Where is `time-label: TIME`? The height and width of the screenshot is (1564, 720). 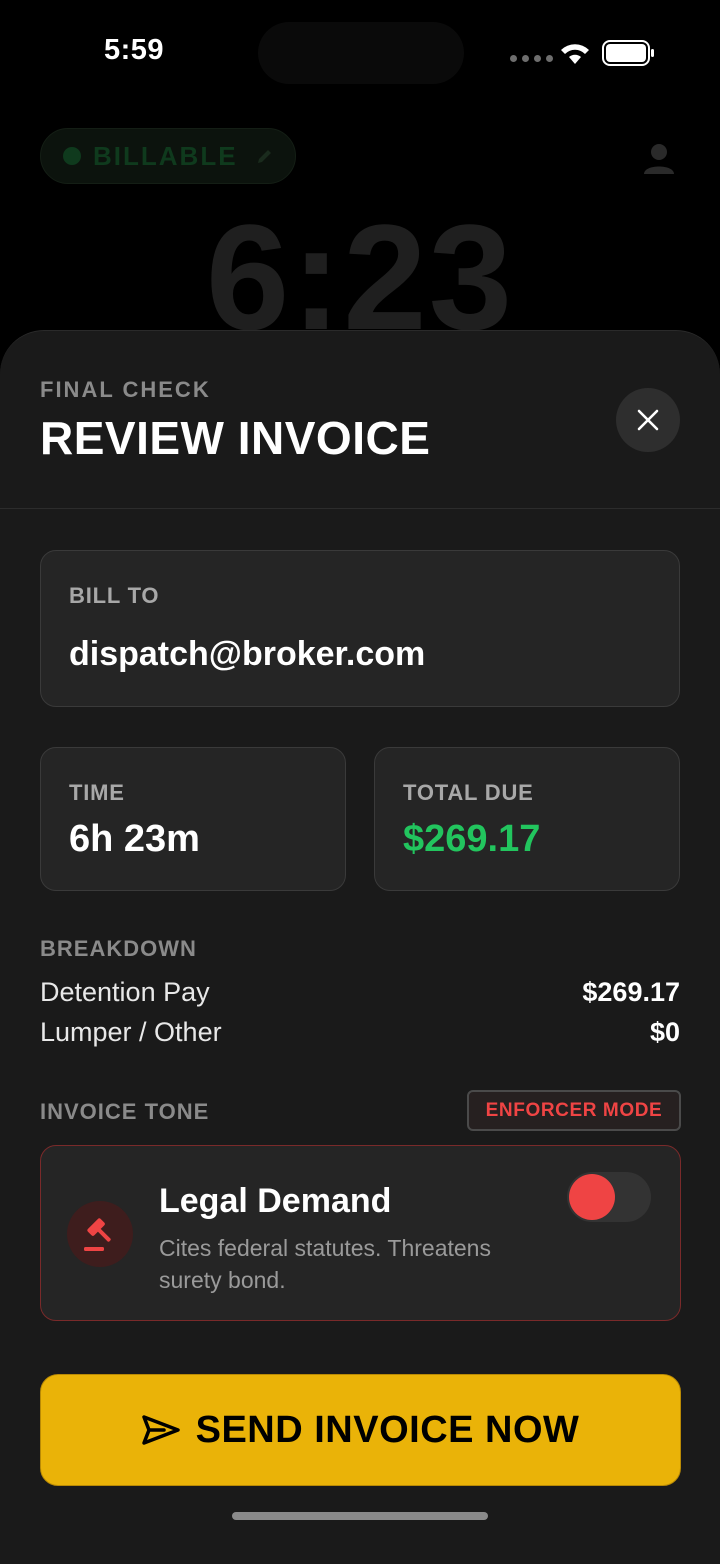
time-label: TIME is located at coordinates (97, 792).